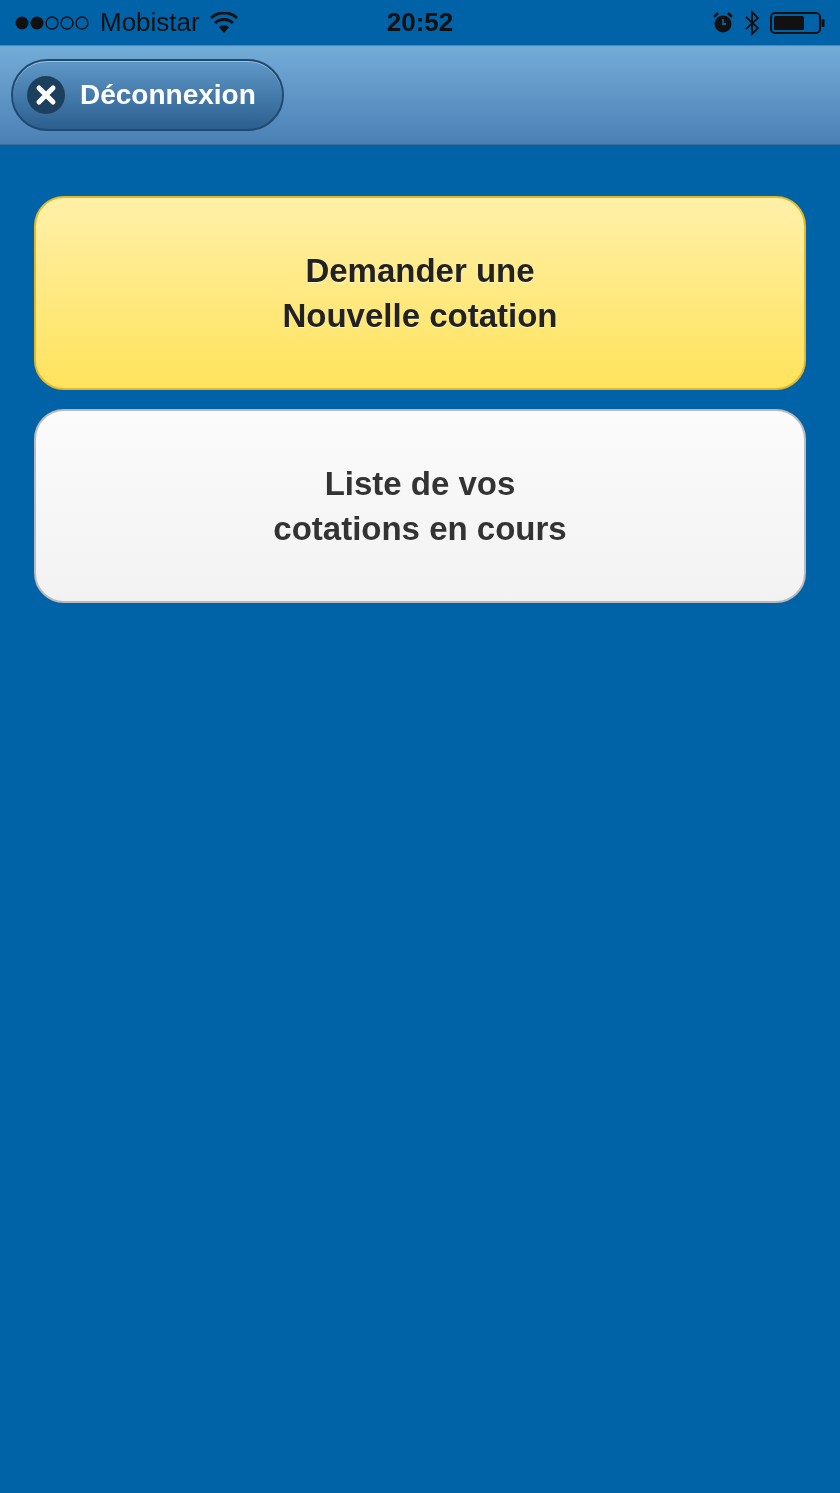 The width and height of the screenshot is (840, 1493). I want to click on alarm-icon, so click(723, 22).